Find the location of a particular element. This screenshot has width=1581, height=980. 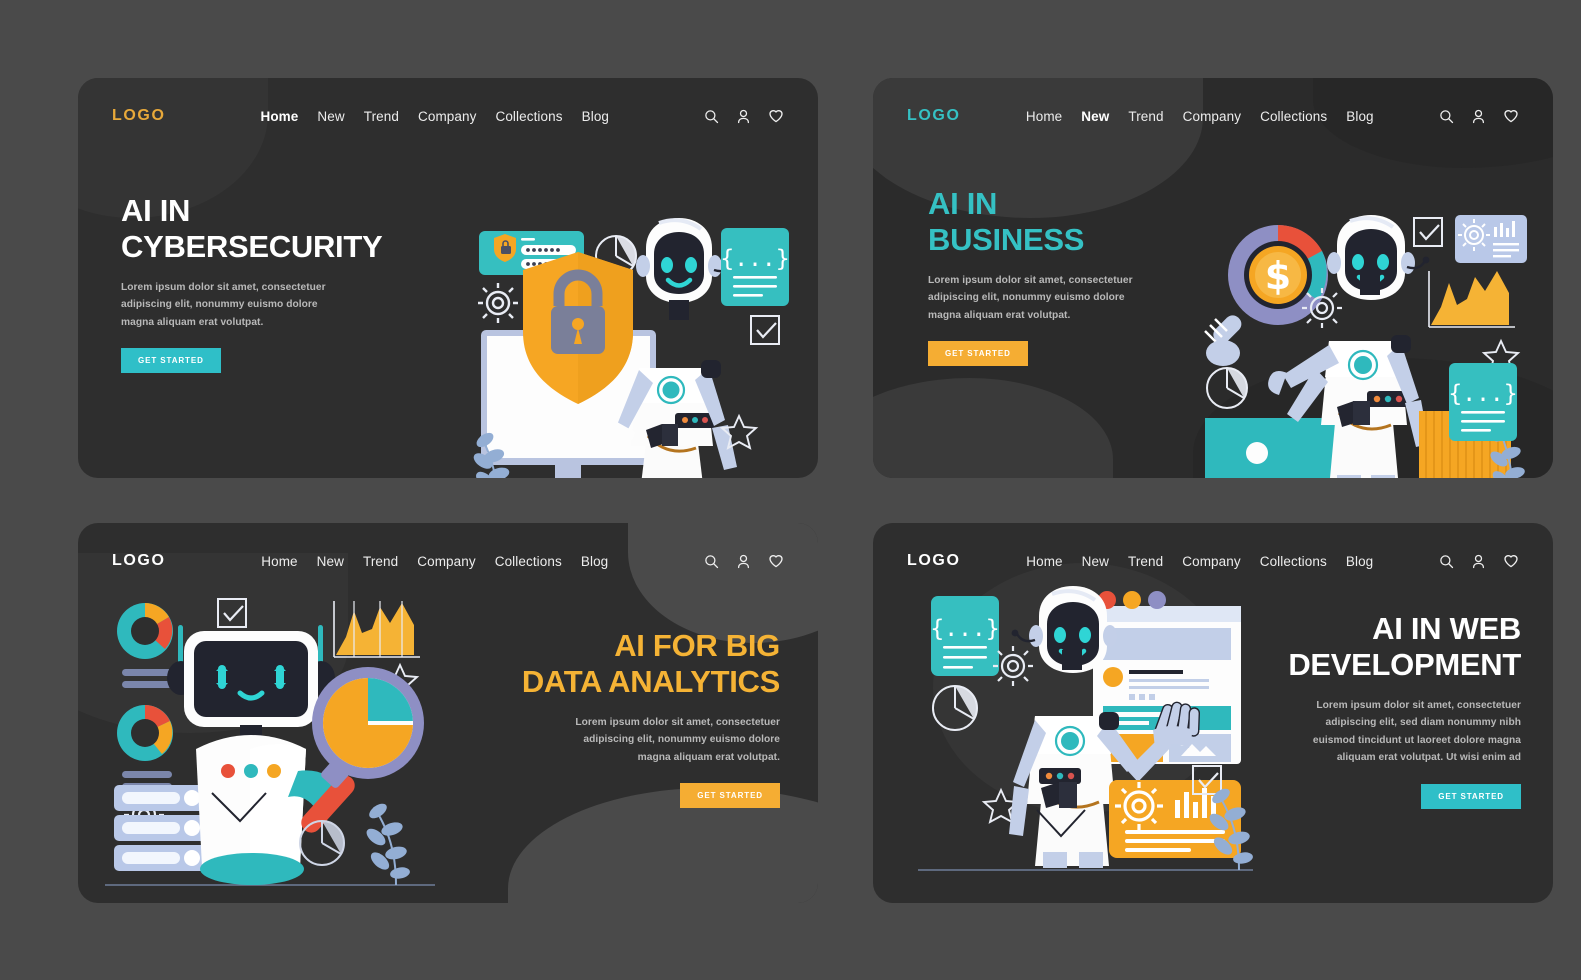

title-line-2: DATA ANALYTICS is located at coordinates (650, 682).